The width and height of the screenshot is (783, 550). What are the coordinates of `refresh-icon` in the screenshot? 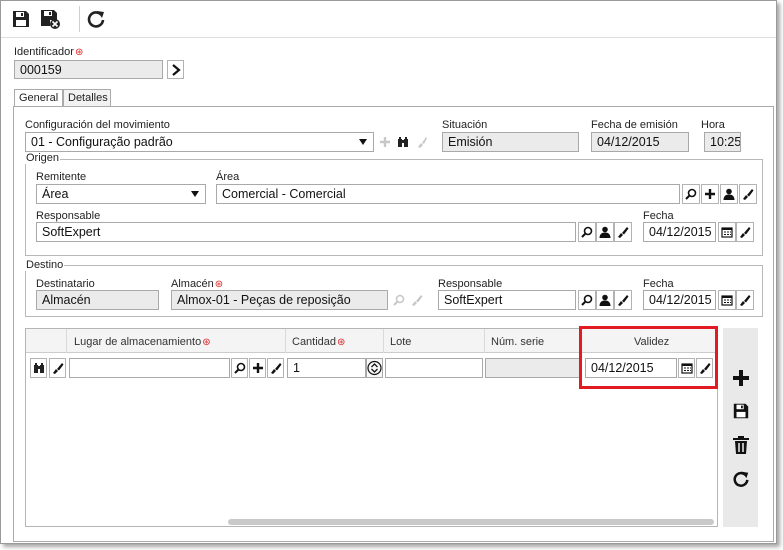 It's located at (96, 19).